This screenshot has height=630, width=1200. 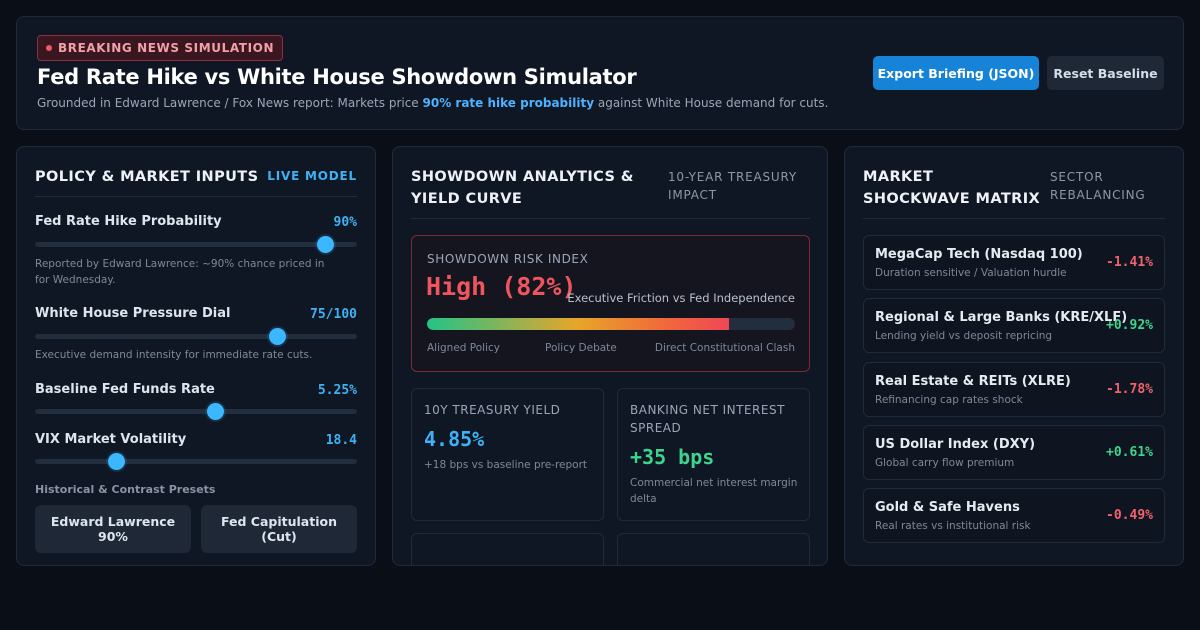 I want to click on treasury-yield-value: 4.85%, so click(x=454, y=439).